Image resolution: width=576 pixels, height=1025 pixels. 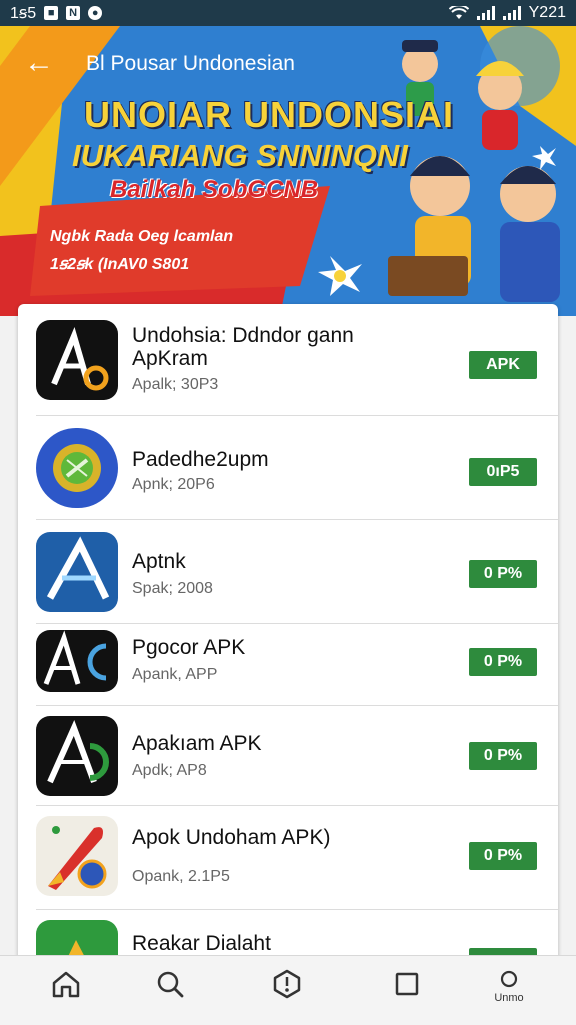 What do you see at coordinates (288, 756) in the screenshot?
I see `app-list-item: Apakıam APK Apdk; AP8 0 P%` at bounding box center [288, 756].